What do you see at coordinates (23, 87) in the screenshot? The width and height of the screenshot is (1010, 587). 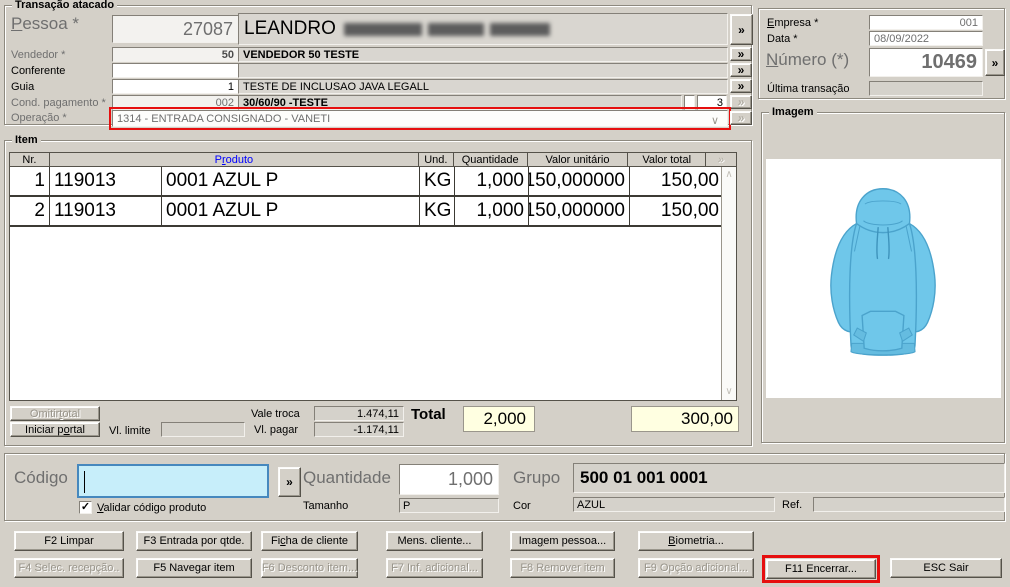 I see `guia-label: Guia` at bounding box center [23, 87].